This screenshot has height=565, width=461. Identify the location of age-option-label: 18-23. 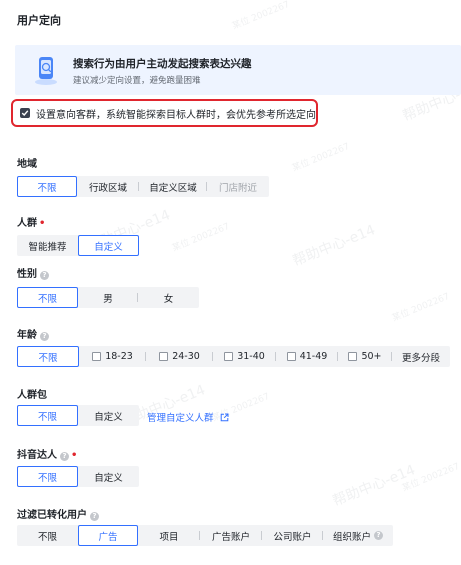
(119, 356).